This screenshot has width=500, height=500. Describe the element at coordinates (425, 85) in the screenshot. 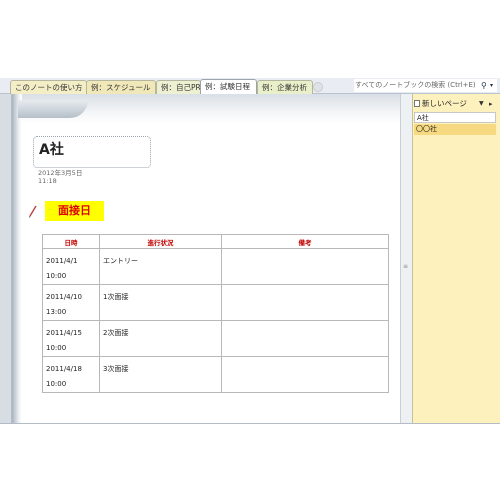

I see `search-input: すべてのノートブックの検索 (Ctrl+E)` at that location.